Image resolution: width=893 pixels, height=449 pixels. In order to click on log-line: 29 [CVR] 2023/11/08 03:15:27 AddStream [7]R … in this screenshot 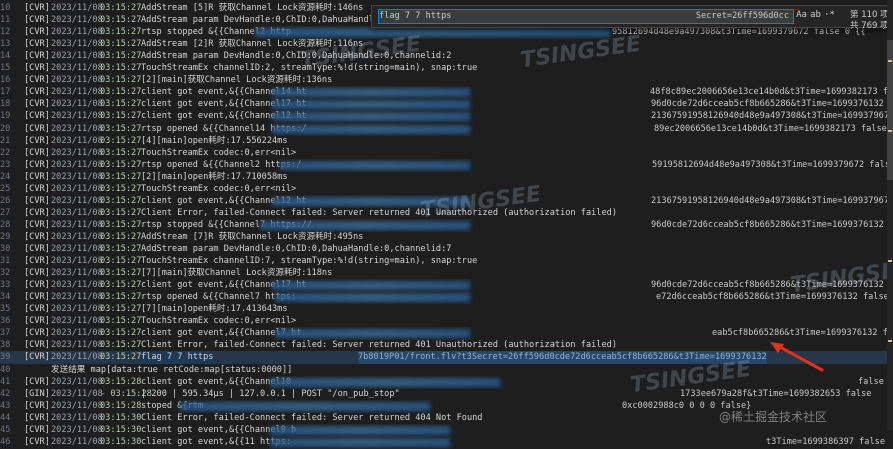, I will do `click(446, 237)`.